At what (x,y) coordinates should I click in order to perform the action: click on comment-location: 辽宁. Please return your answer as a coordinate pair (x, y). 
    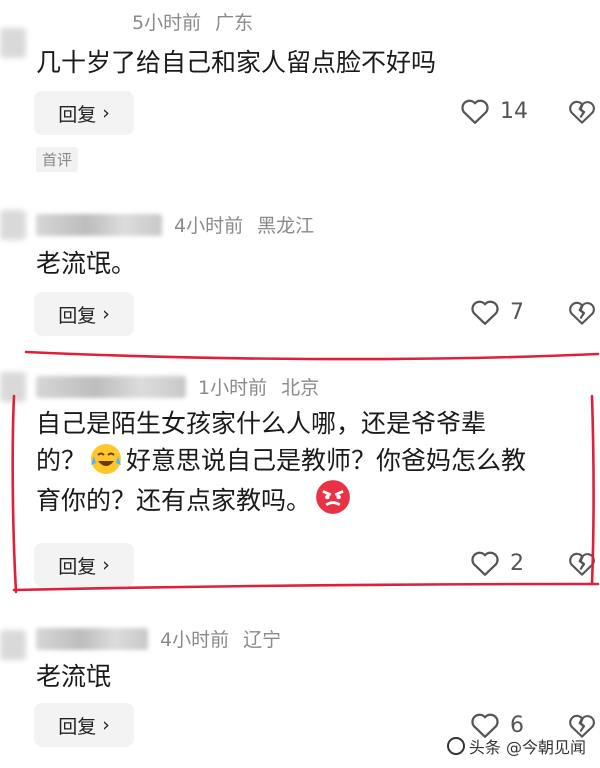
    Looking at the image, I should click on (262, 640).